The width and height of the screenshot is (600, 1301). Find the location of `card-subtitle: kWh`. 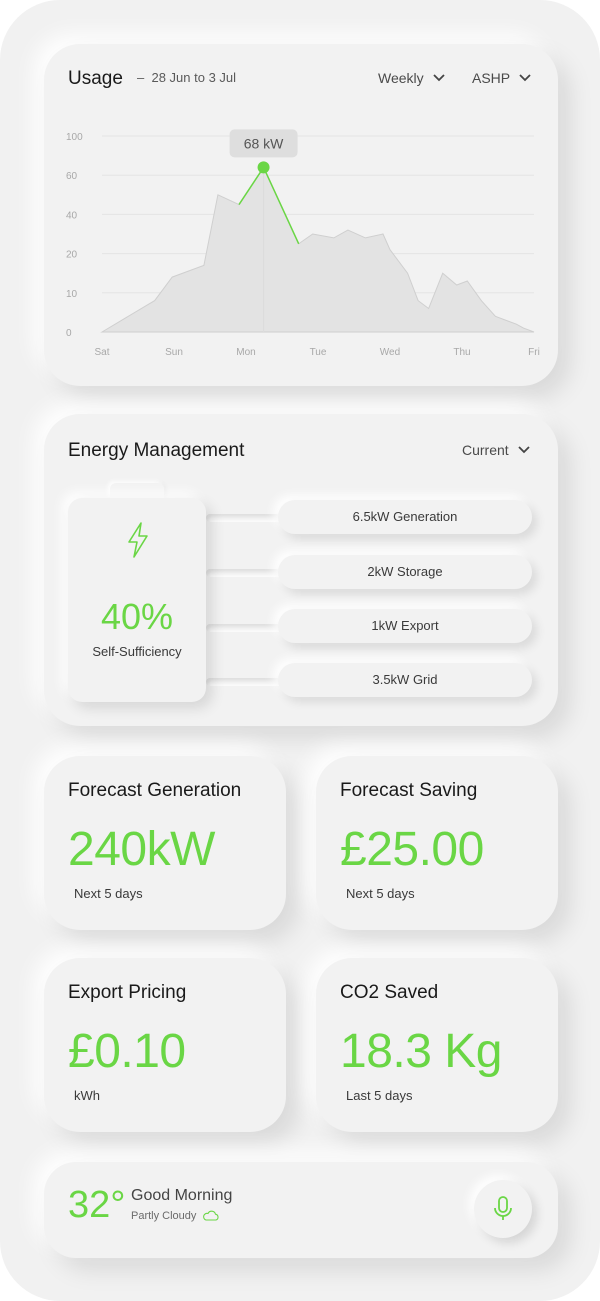

card-subtitle: kWh is located at coordinates (87, 1095).